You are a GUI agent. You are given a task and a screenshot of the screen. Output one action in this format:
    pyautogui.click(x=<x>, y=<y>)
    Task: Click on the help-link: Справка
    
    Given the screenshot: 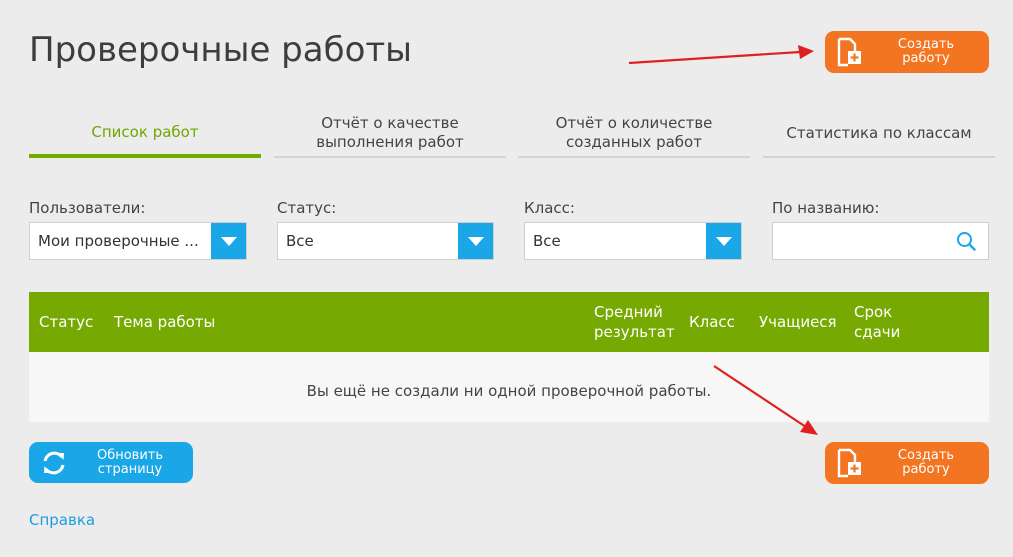 What is the action you would take?
    pyautogui.click(x=62, y=520)
    